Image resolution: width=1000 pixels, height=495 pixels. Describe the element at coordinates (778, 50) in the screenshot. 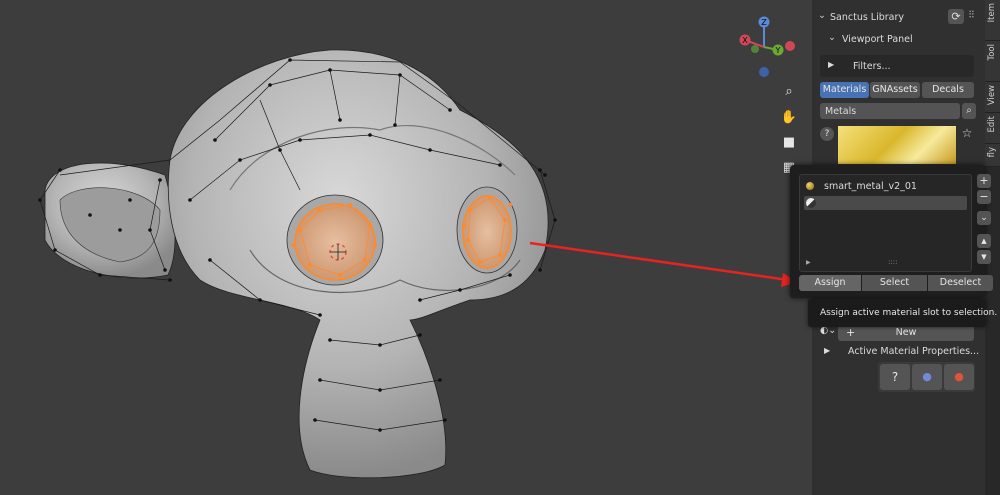

I see `y-axis-label: Y` at that location.